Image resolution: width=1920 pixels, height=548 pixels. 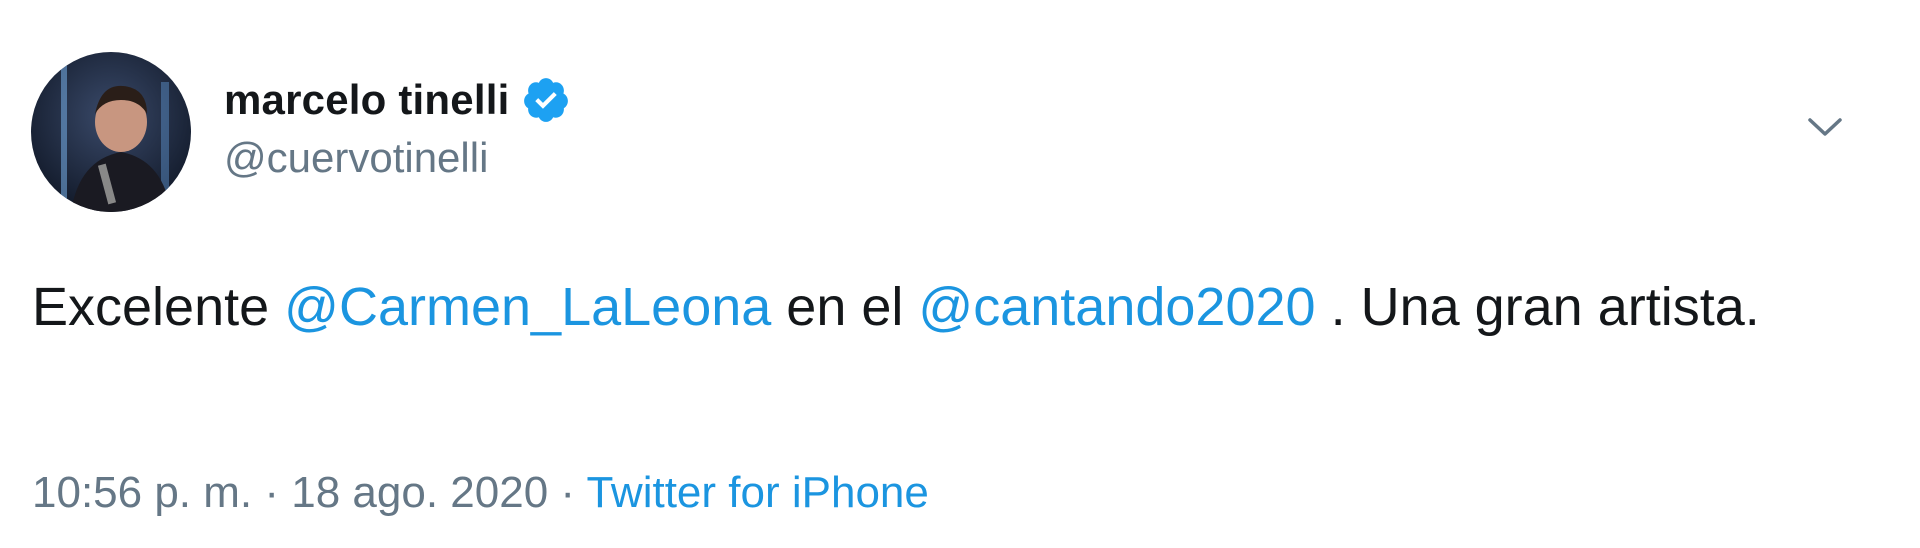 I want to click on mention-link: @cantando2020, so click(x=1116, y=307).